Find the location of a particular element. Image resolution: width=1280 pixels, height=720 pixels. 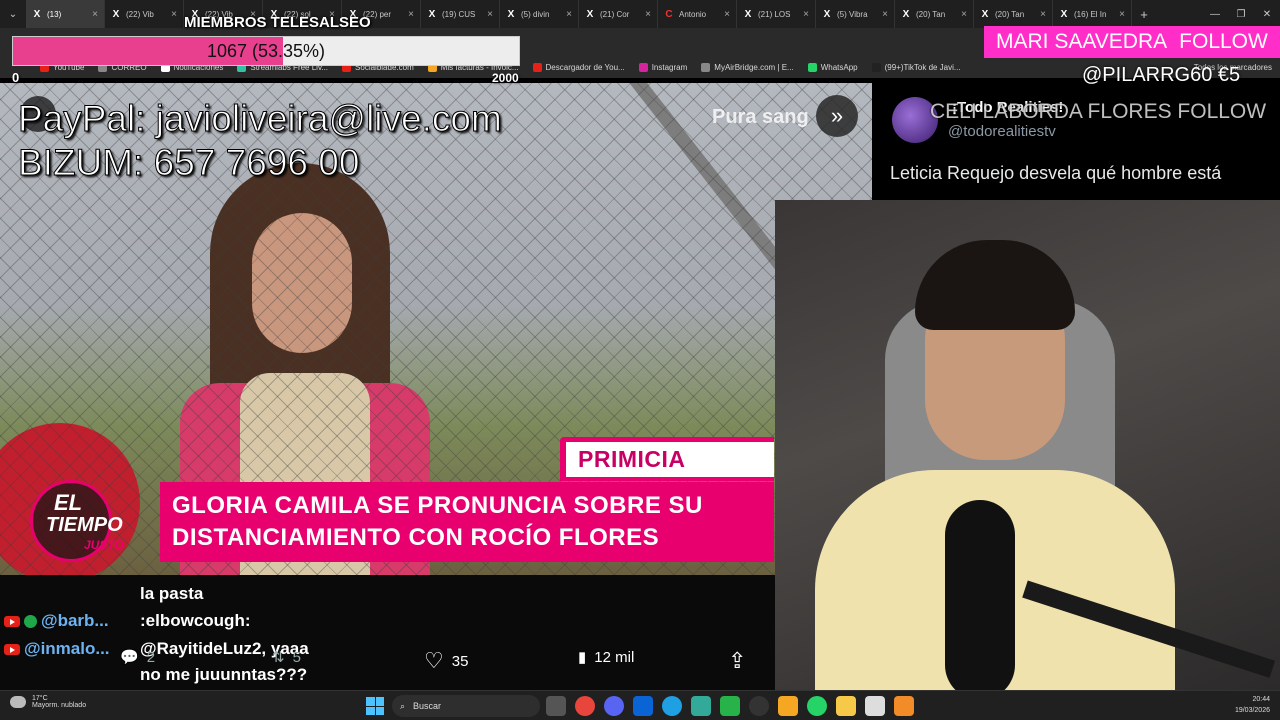

post-author-handle: @todorealitiestv is located at coordinates (1002, 131).